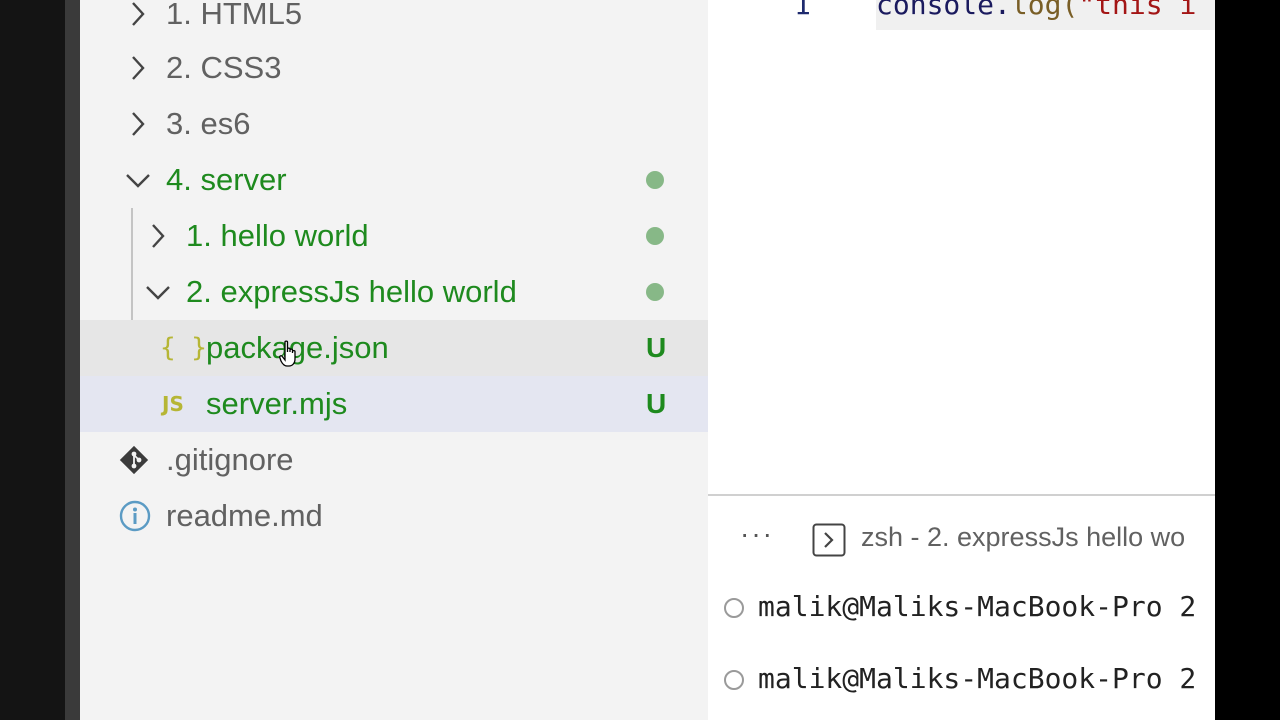  I want to click on tree-item-label: .gitignore, so click(230, 459).